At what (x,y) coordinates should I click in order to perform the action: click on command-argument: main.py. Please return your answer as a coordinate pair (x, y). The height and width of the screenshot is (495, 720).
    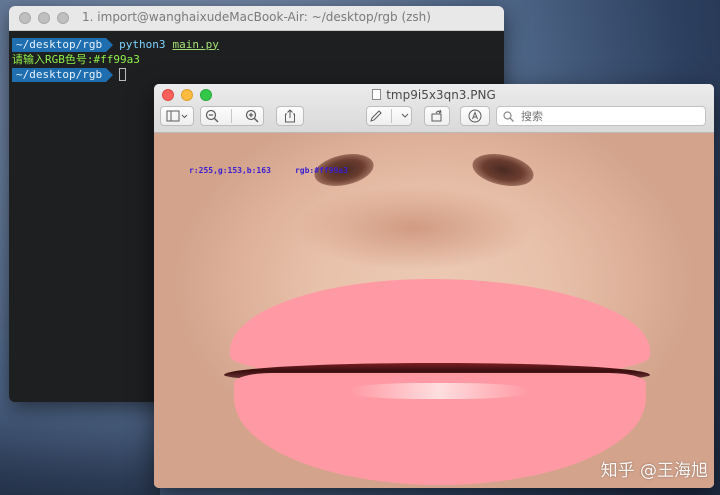
    Looking at the image, I should click on (195, 44).